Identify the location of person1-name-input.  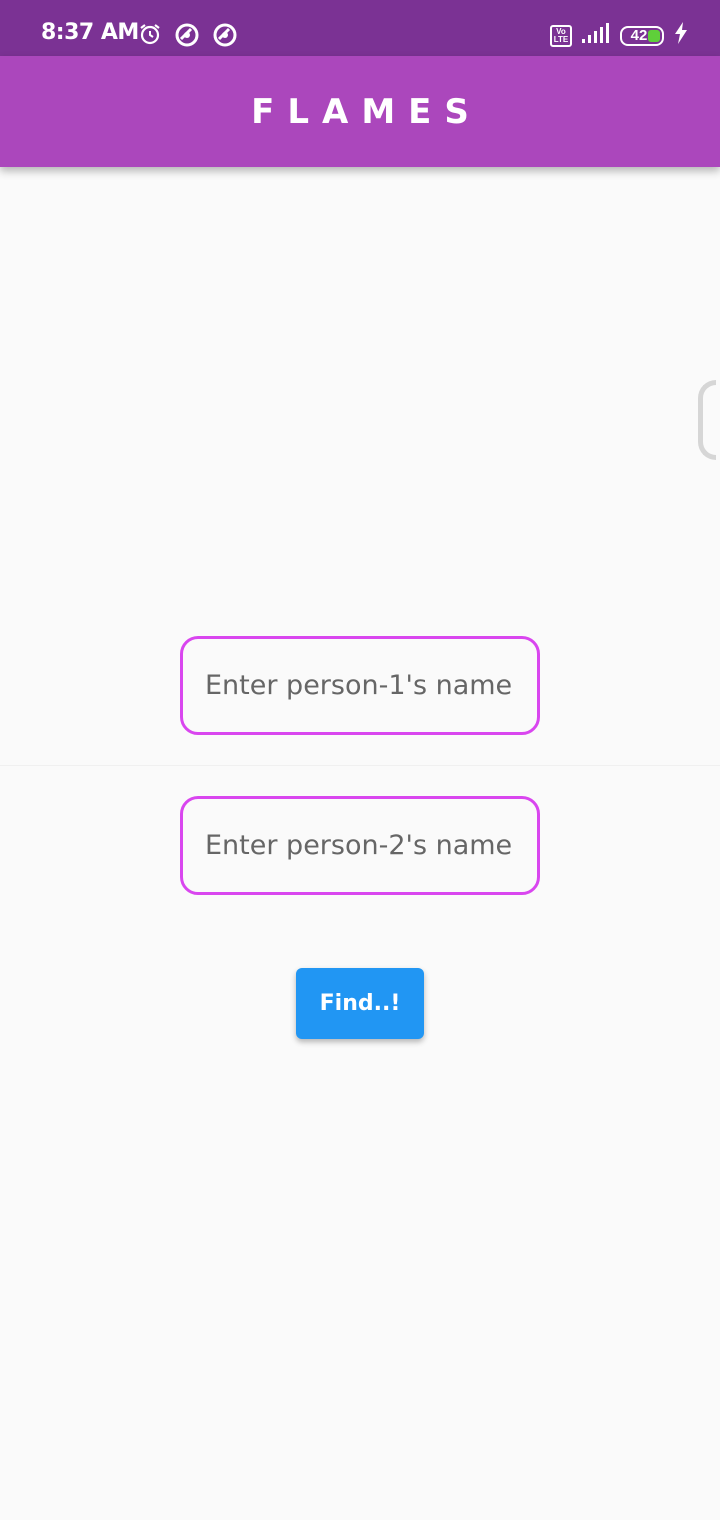
(360, 685).